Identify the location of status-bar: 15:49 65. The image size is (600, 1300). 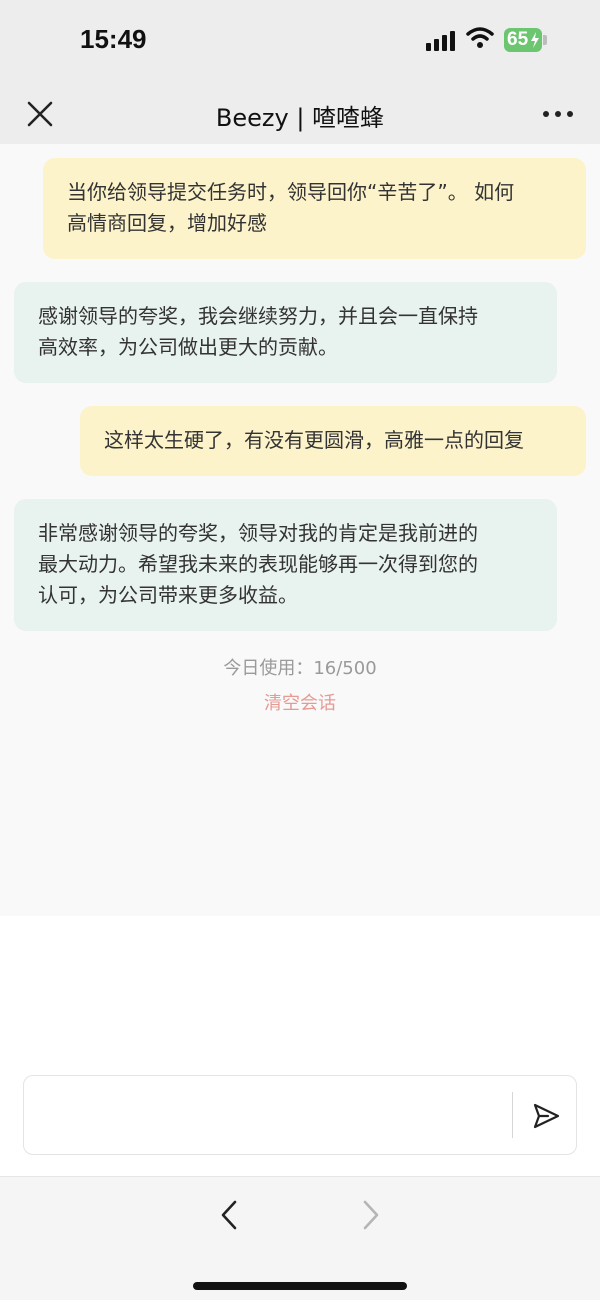
(300, 42).